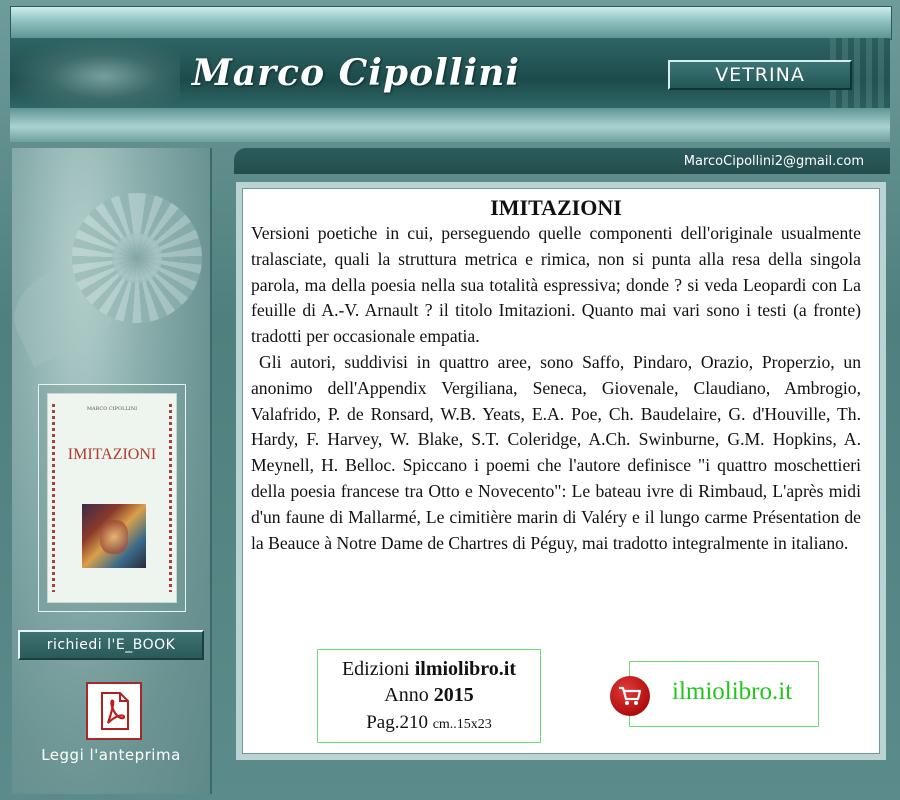 This screenshot has width=900, height=800. I want to click on cover-author: MARCO CIPOLLINI, so click(112, 409).